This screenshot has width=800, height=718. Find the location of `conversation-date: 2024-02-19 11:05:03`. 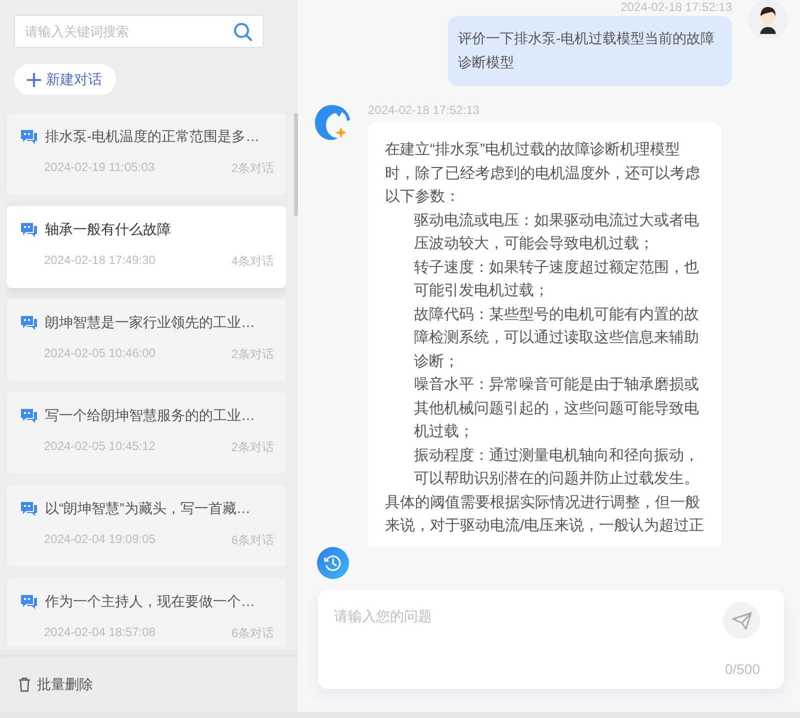

conversation-date: 2024-02-19 11:05:03 is located at coordinates (99, 168).